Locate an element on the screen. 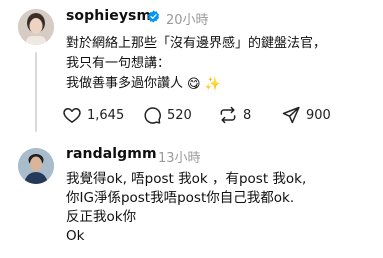 This screenshot has height=258, width=383. repost-icon is located at coordinates (228, 115).